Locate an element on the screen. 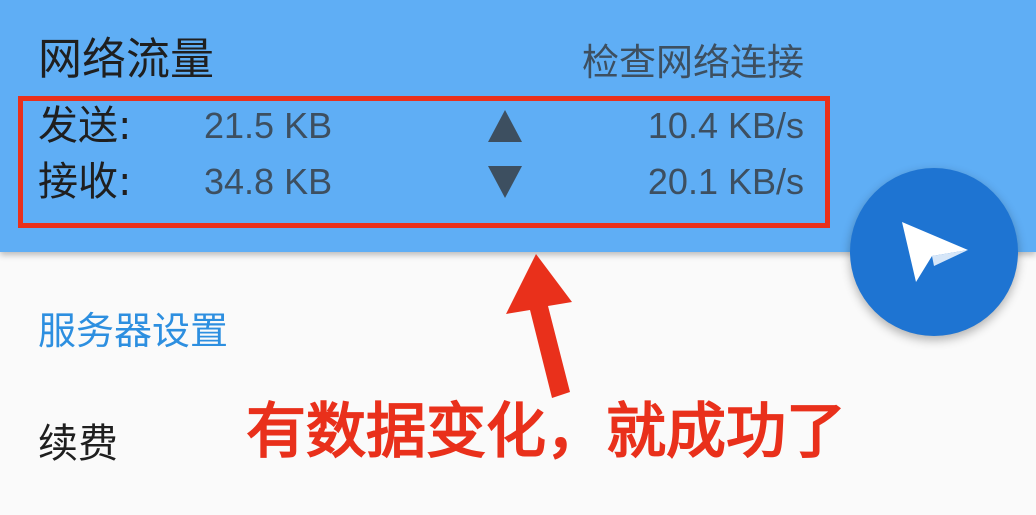 The width and height of the screenshot is (1036, 515). annotation-caption: 有数据变化，就成功了 is located at coordinates (546, 432).